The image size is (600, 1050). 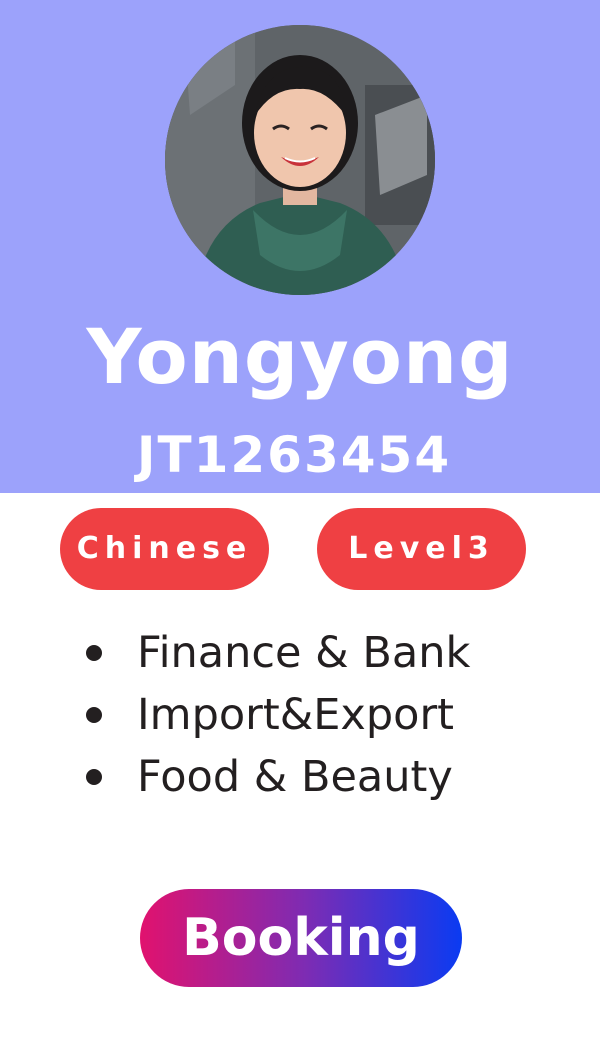 I want to click on specialty-label: Food & Beauty, so click(x=295, y=777).